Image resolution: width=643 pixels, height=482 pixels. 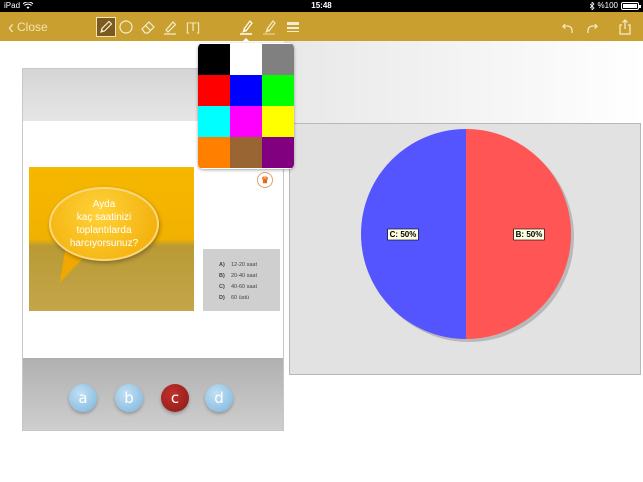 I want to click on circle-icon, so click(x=126, y=27).